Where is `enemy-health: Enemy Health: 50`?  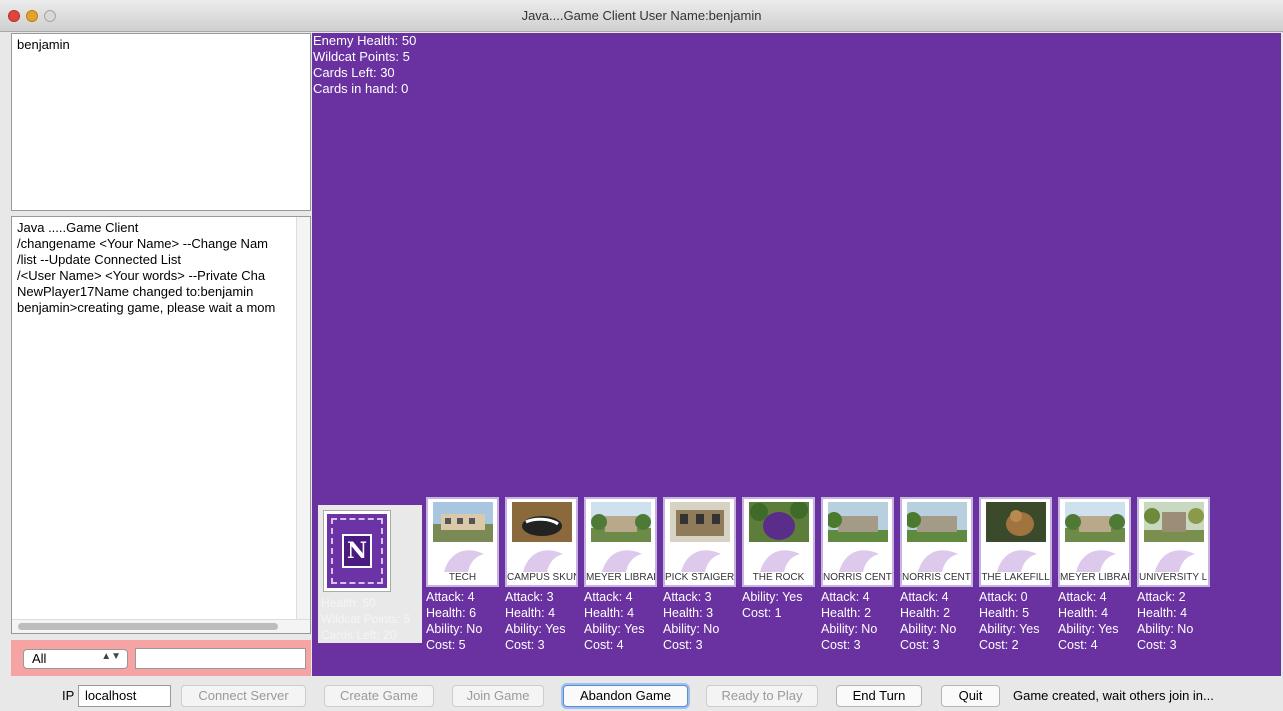
enemy-health: Enemy Health: 50 is located at coordinates (365, 40).